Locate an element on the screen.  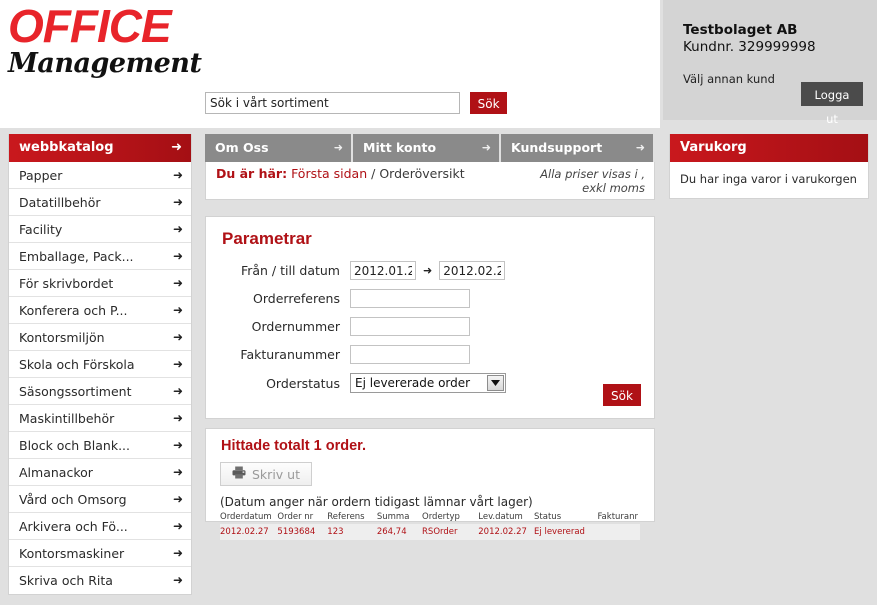
chevron-down-icon is located at coordinates (495, 383).